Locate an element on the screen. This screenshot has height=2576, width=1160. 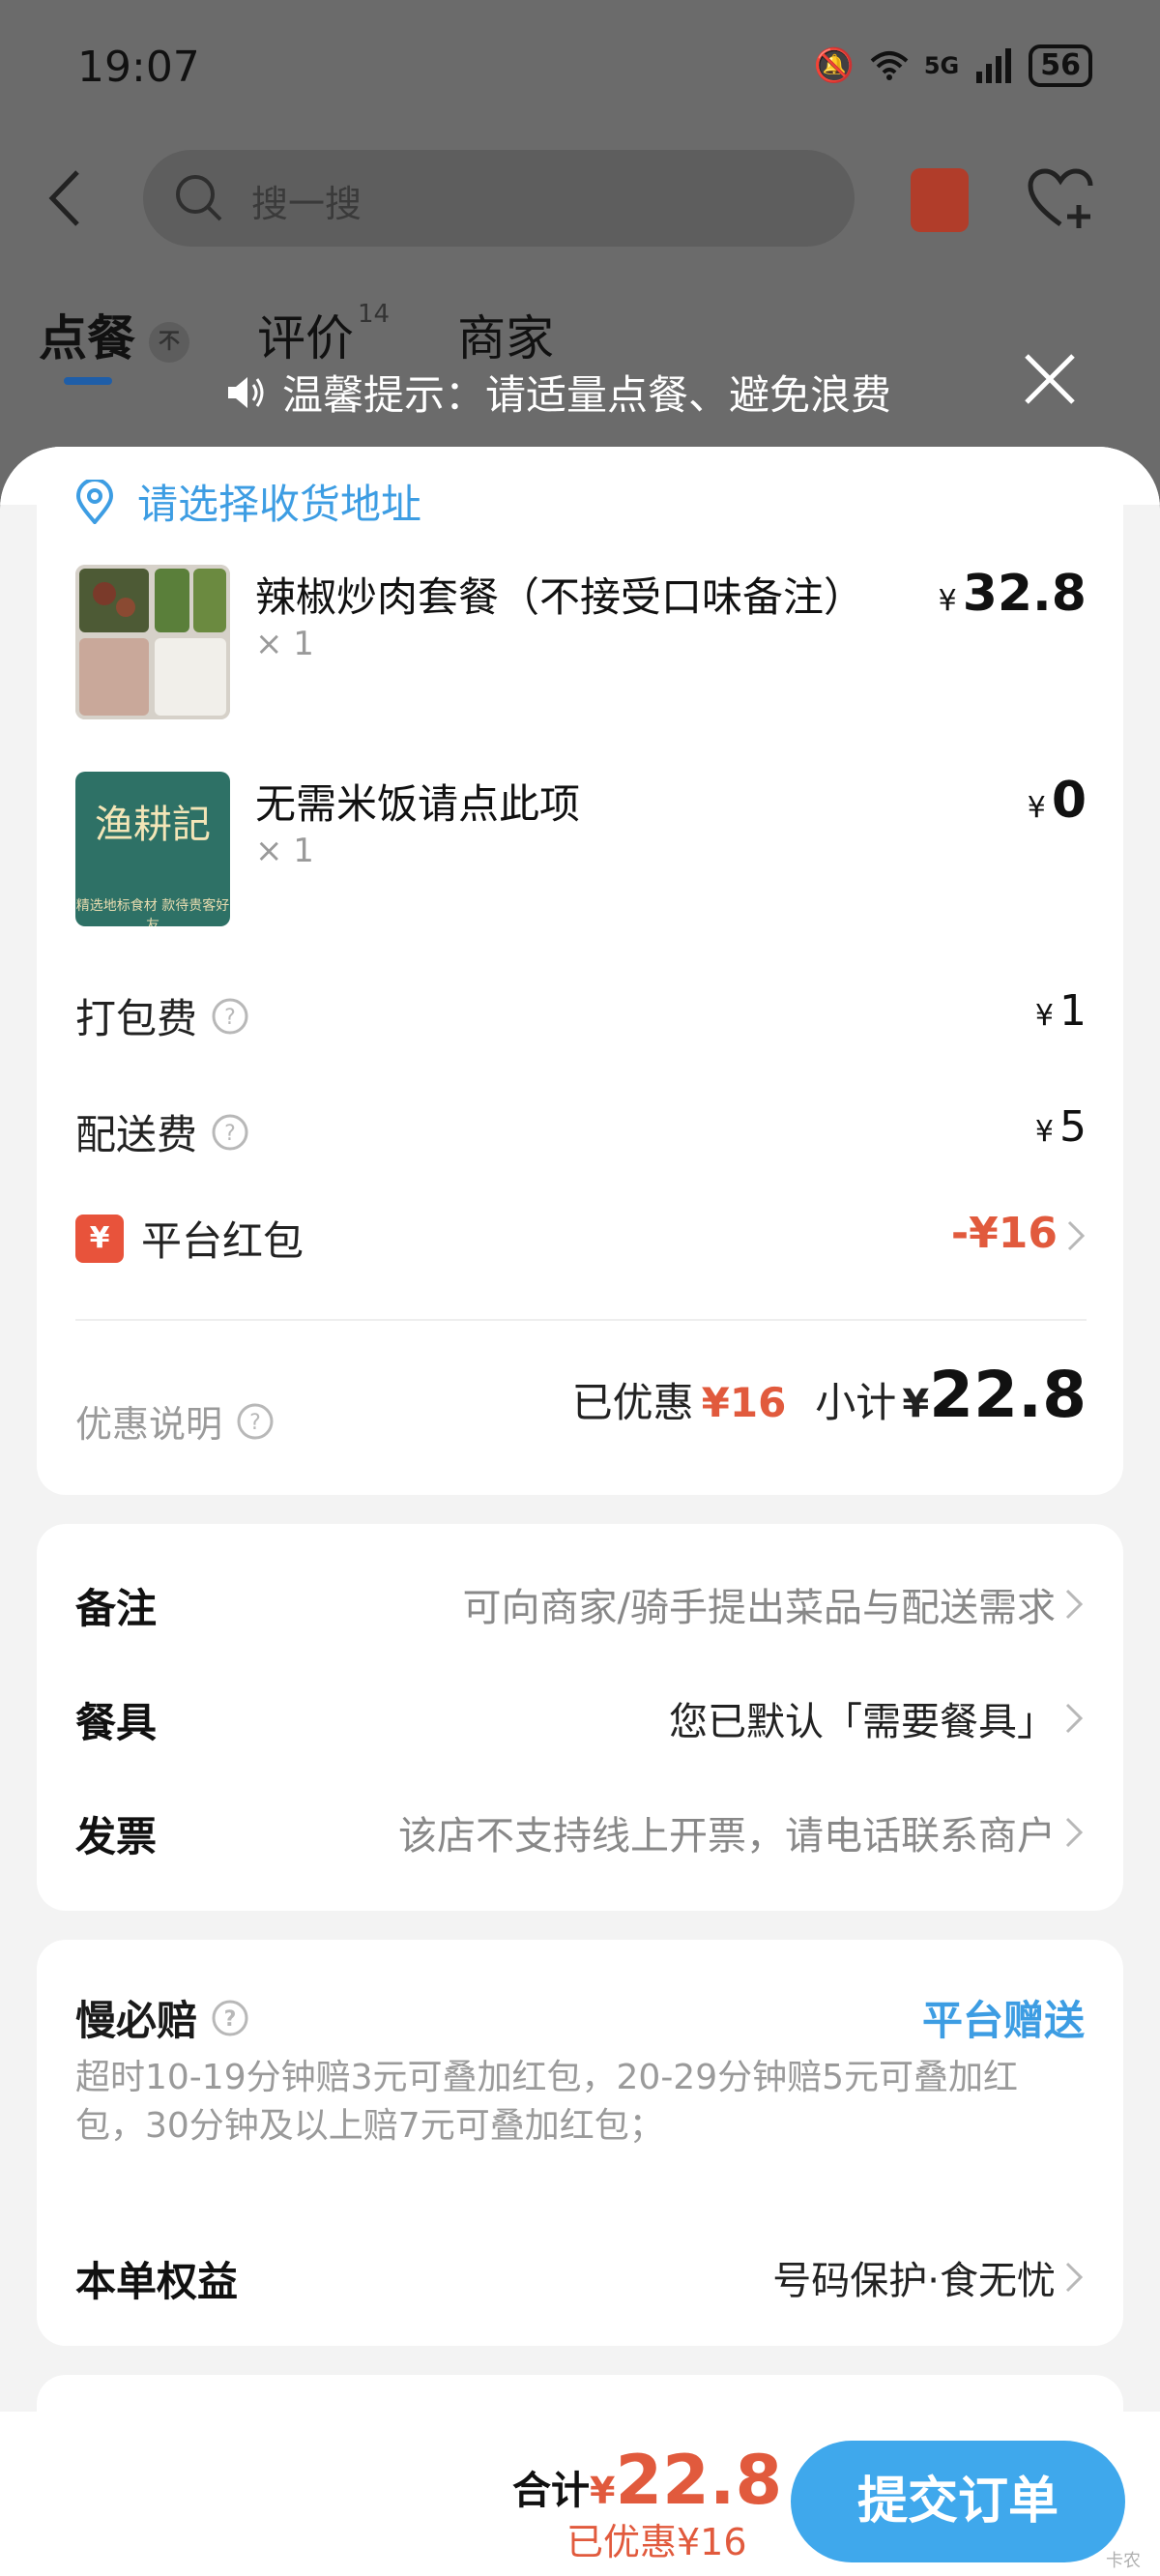
divider is located at coordinates (581, 1320).